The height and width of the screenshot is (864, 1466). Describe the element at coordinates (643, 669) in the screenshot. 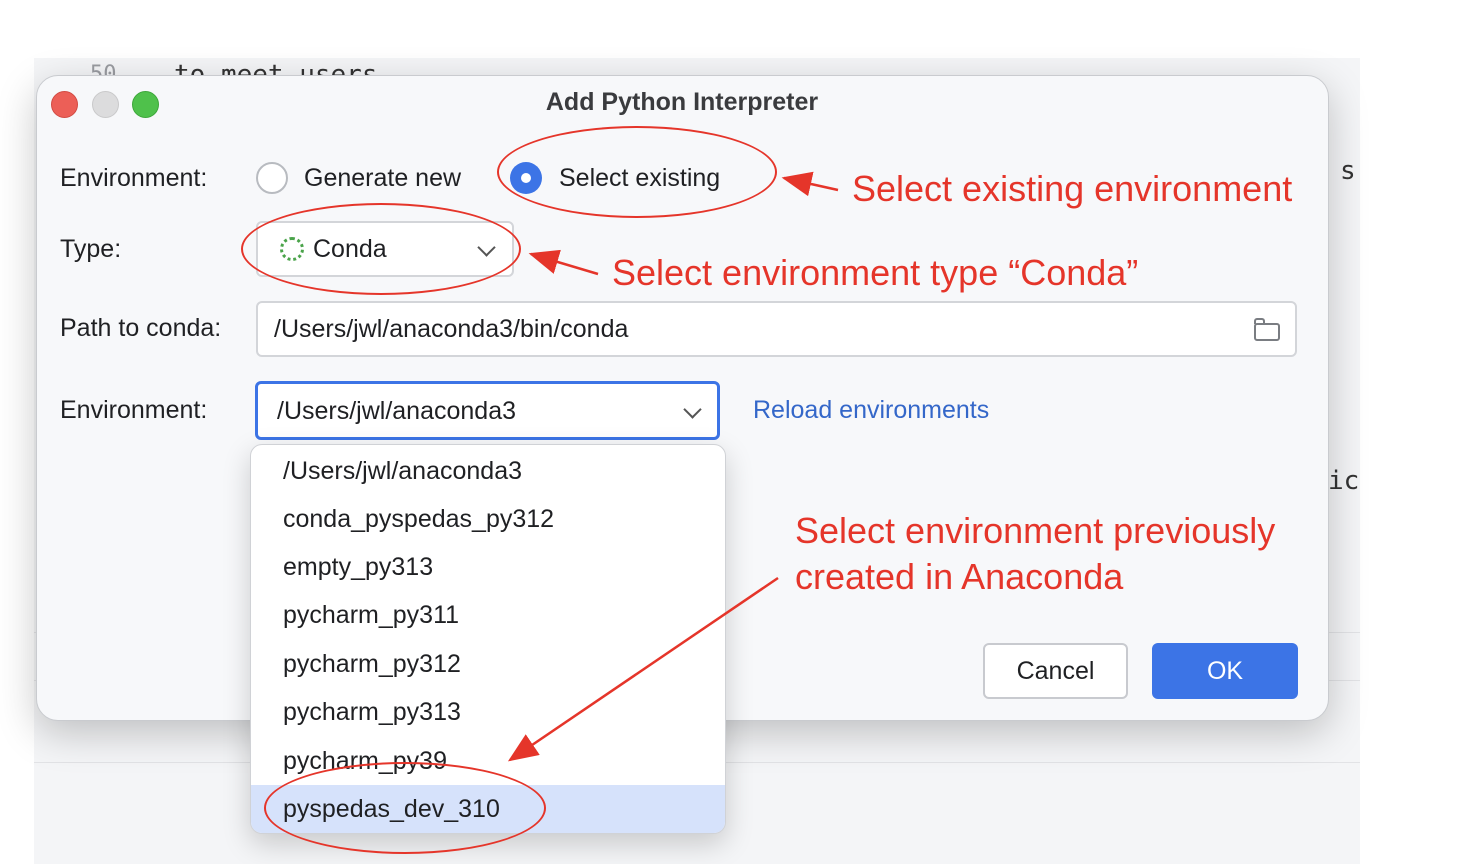

I see `arrow-to-environment-item` at that location.